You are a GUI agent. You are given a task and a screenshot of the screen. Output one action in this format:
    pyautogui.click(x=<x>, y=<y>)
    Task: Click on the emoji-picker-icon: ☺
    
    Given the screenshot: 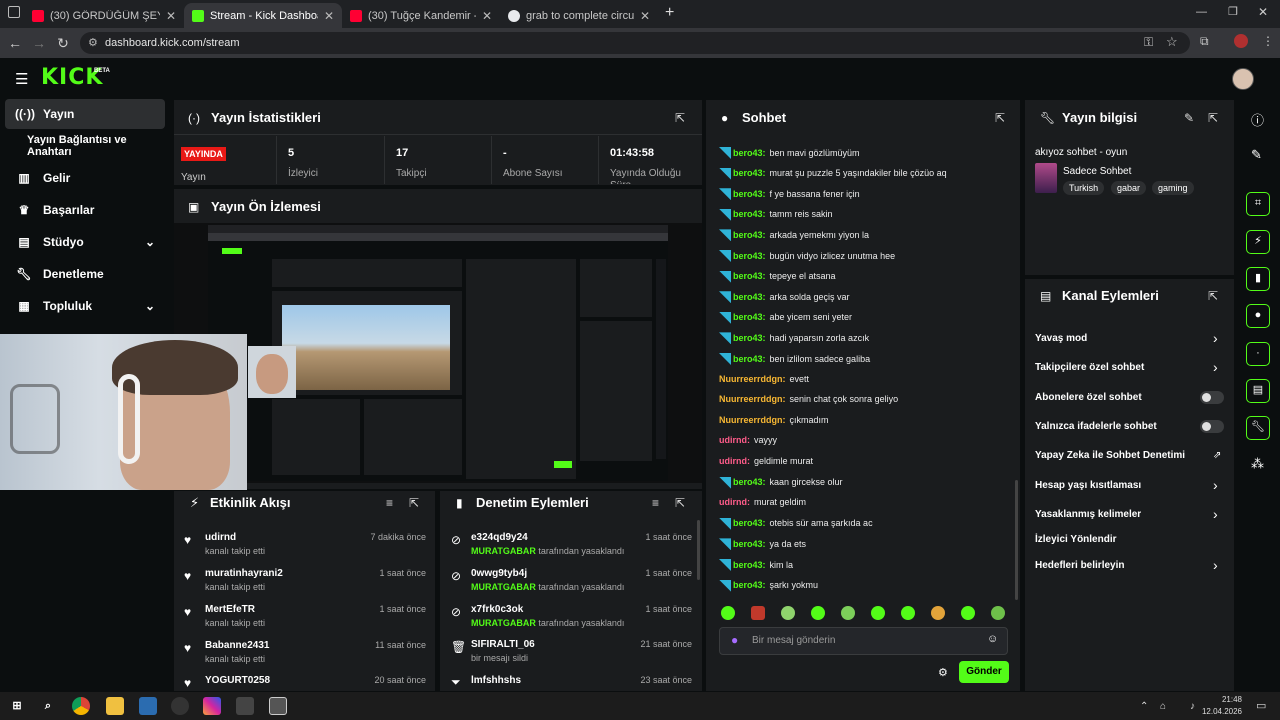 What is the action you would take?
    pyautogui.click(x=992, y=639)
    